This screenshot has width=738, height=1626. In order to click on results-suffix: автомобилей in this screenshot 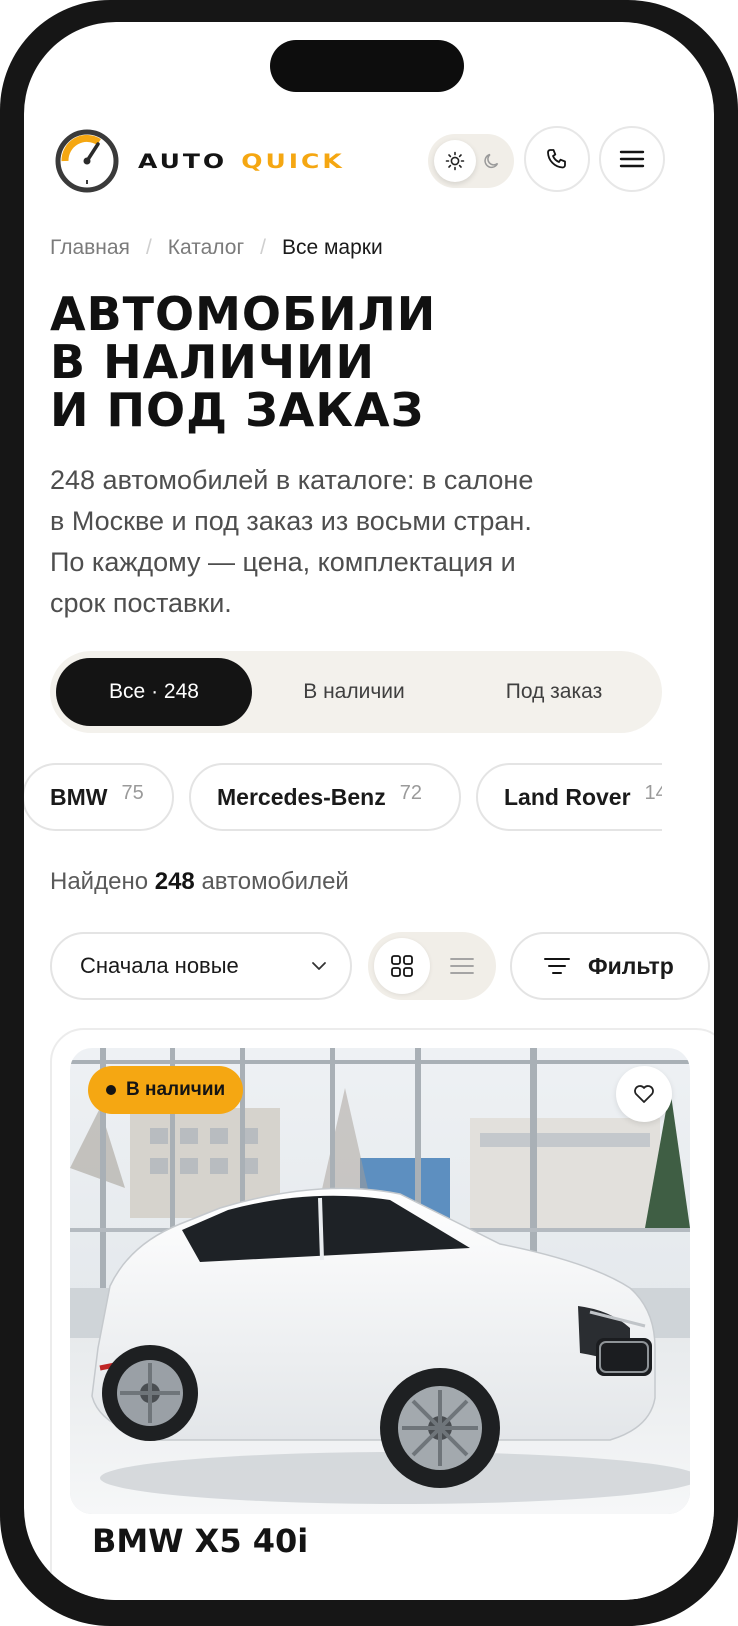, I will do `click(275, 881)`.